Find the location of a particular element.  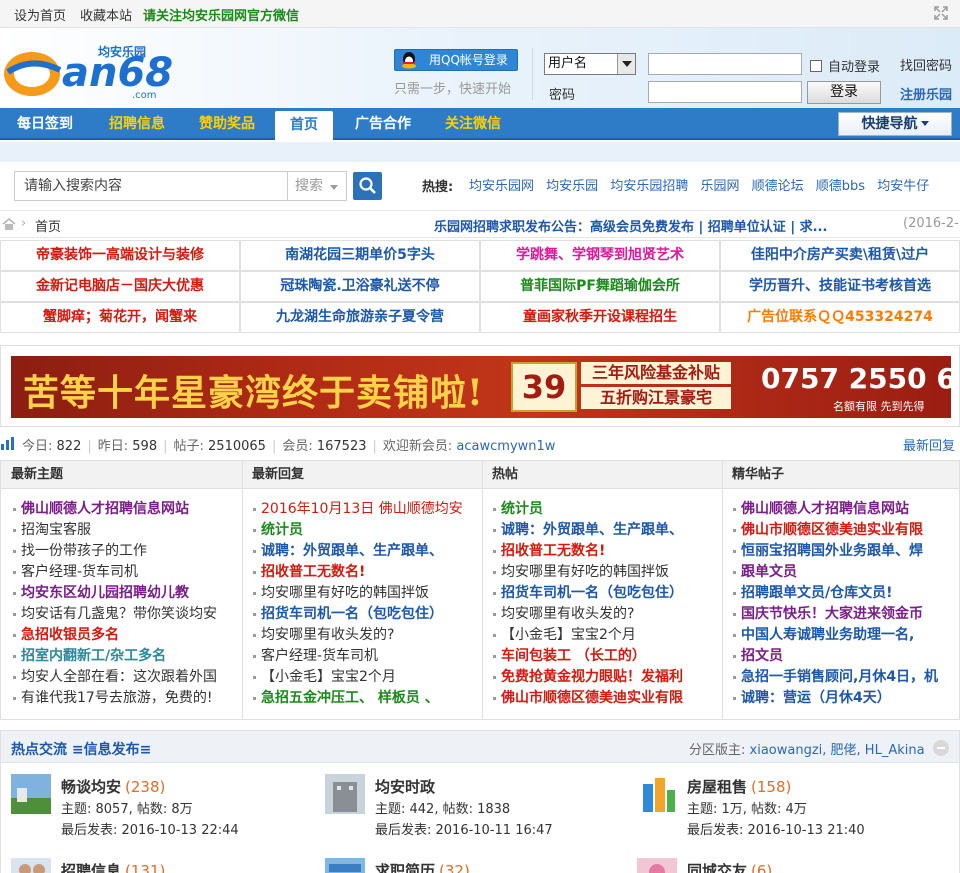

hot-link: 均安乐园网 is located at coordinates (501, 186).